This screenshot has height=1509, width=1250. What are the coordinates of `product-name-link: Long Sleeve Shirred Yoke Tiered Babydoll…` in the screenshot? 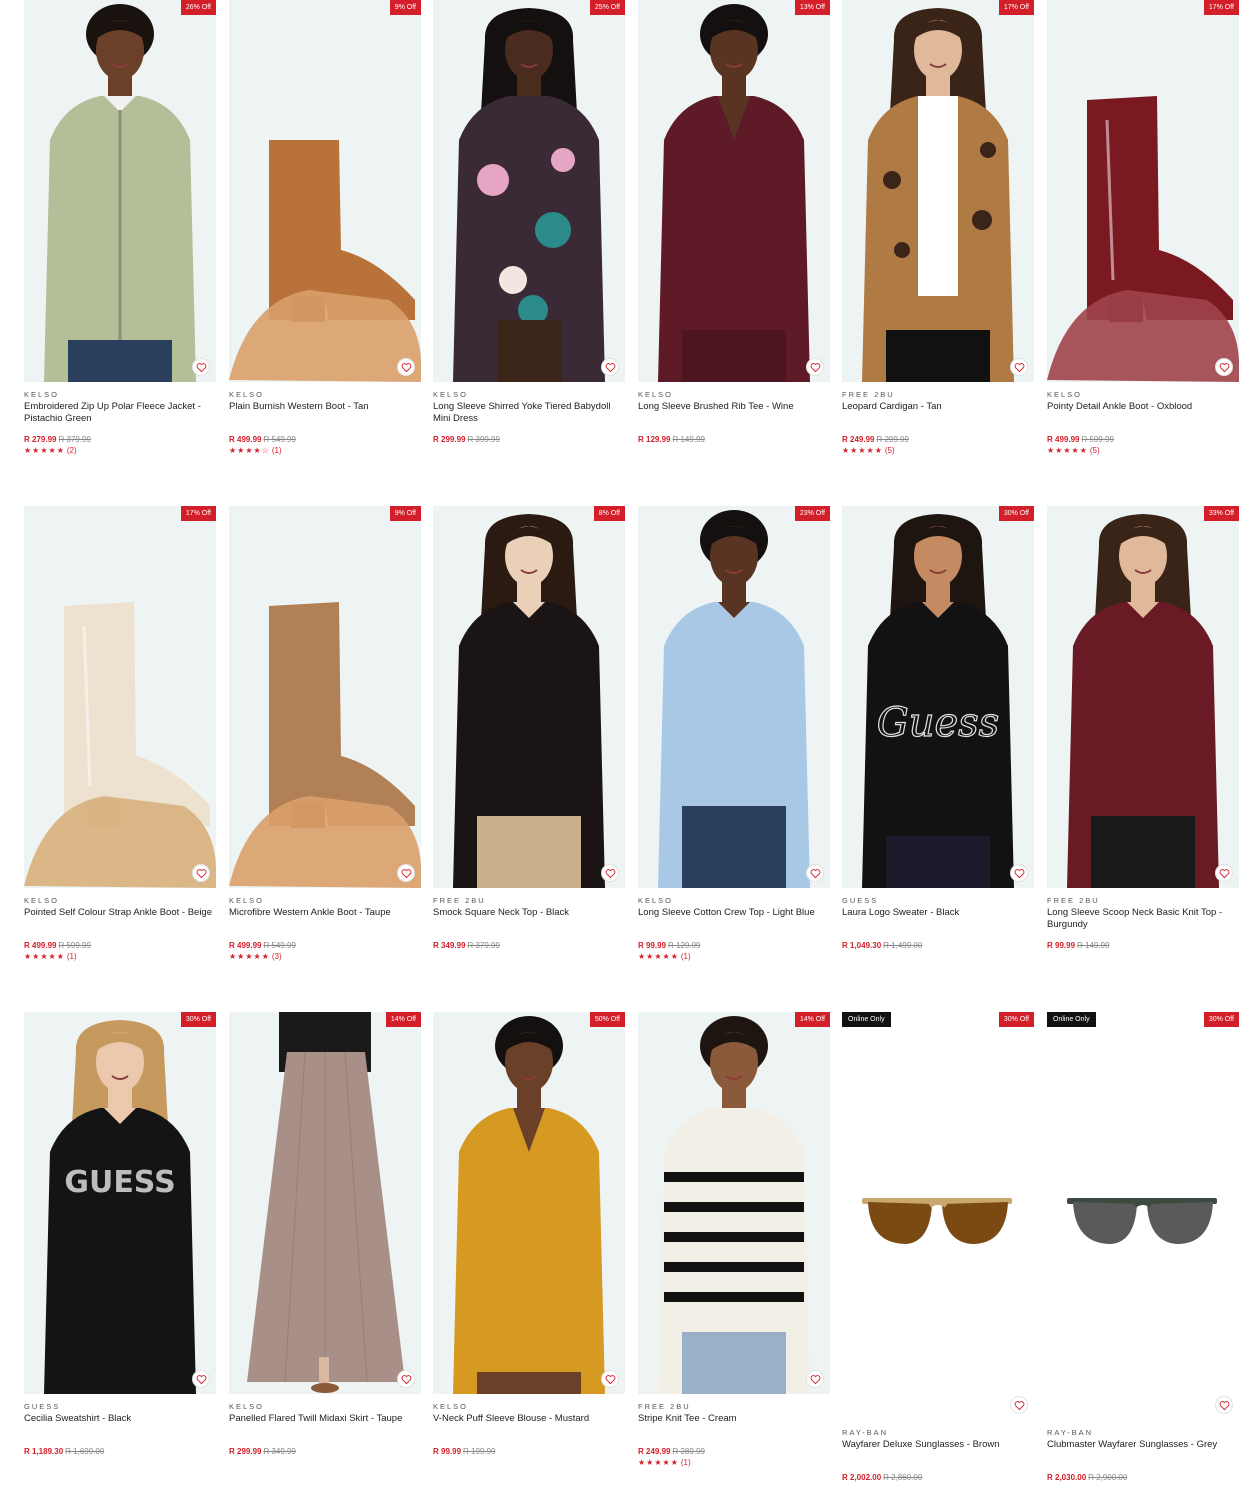 It's located at (529, 418).